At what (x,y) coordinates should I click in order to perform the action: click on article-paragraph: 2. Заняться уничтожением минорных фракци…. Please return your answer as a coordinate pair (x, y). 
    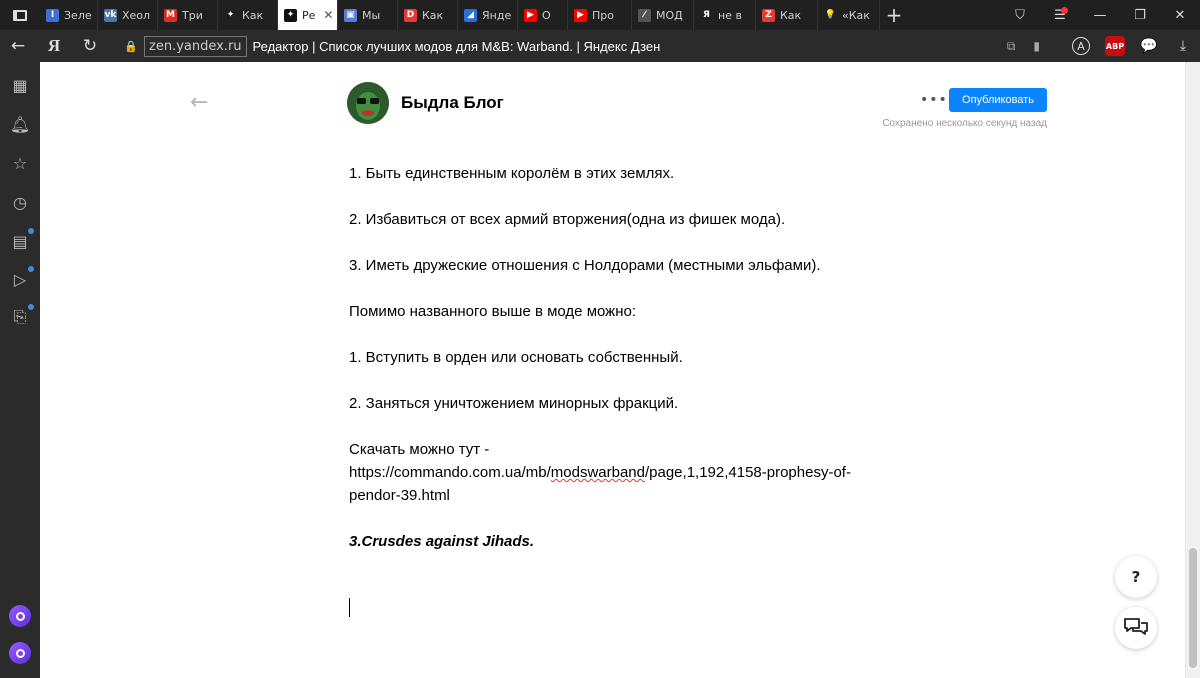
    Looking at the image, I should click on (619, 403).